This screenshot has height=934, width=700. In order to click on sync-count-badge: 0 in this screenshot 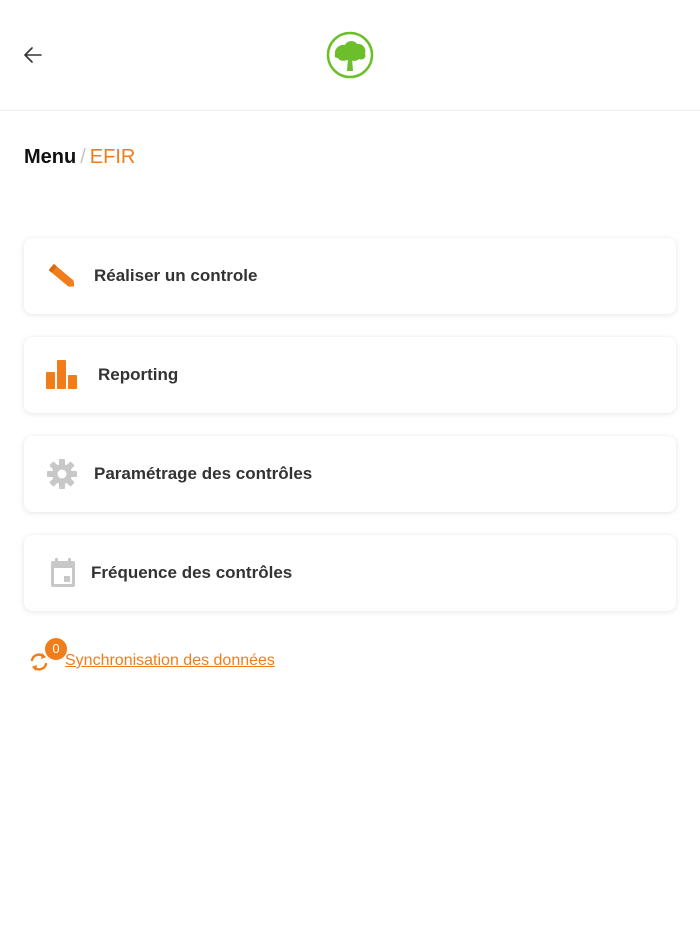, I will do `click(56, 649)`.